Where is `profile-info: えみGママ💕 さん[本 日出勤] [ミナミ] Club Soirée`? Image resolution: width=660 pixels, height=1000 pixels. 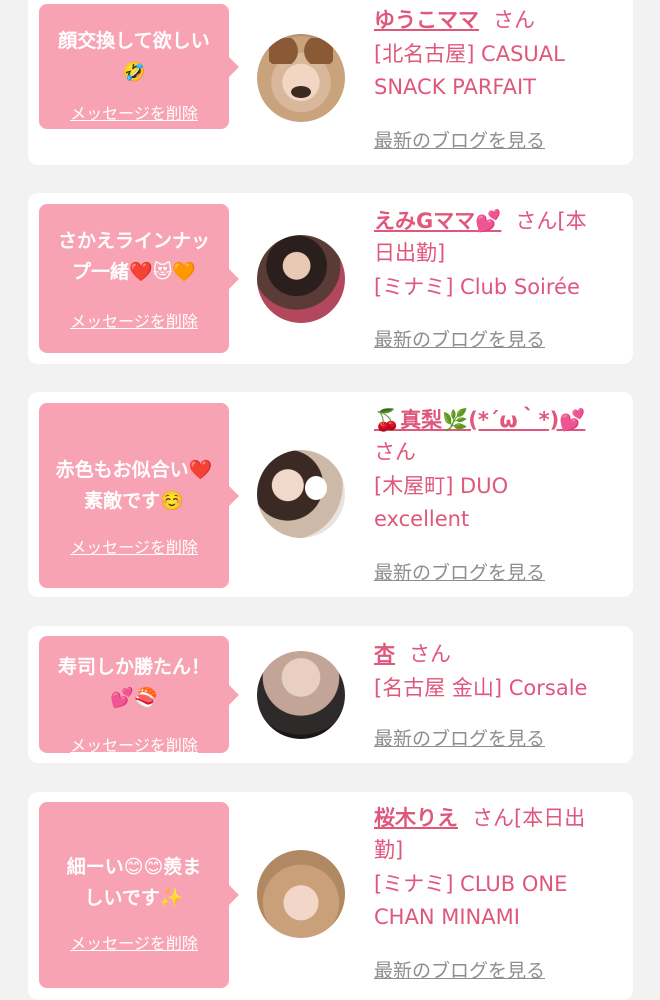
profile-info: えみGママ💕 さん[本 日出勤] [ミナミ] Club Soirée is located at coordinates (496, 254).